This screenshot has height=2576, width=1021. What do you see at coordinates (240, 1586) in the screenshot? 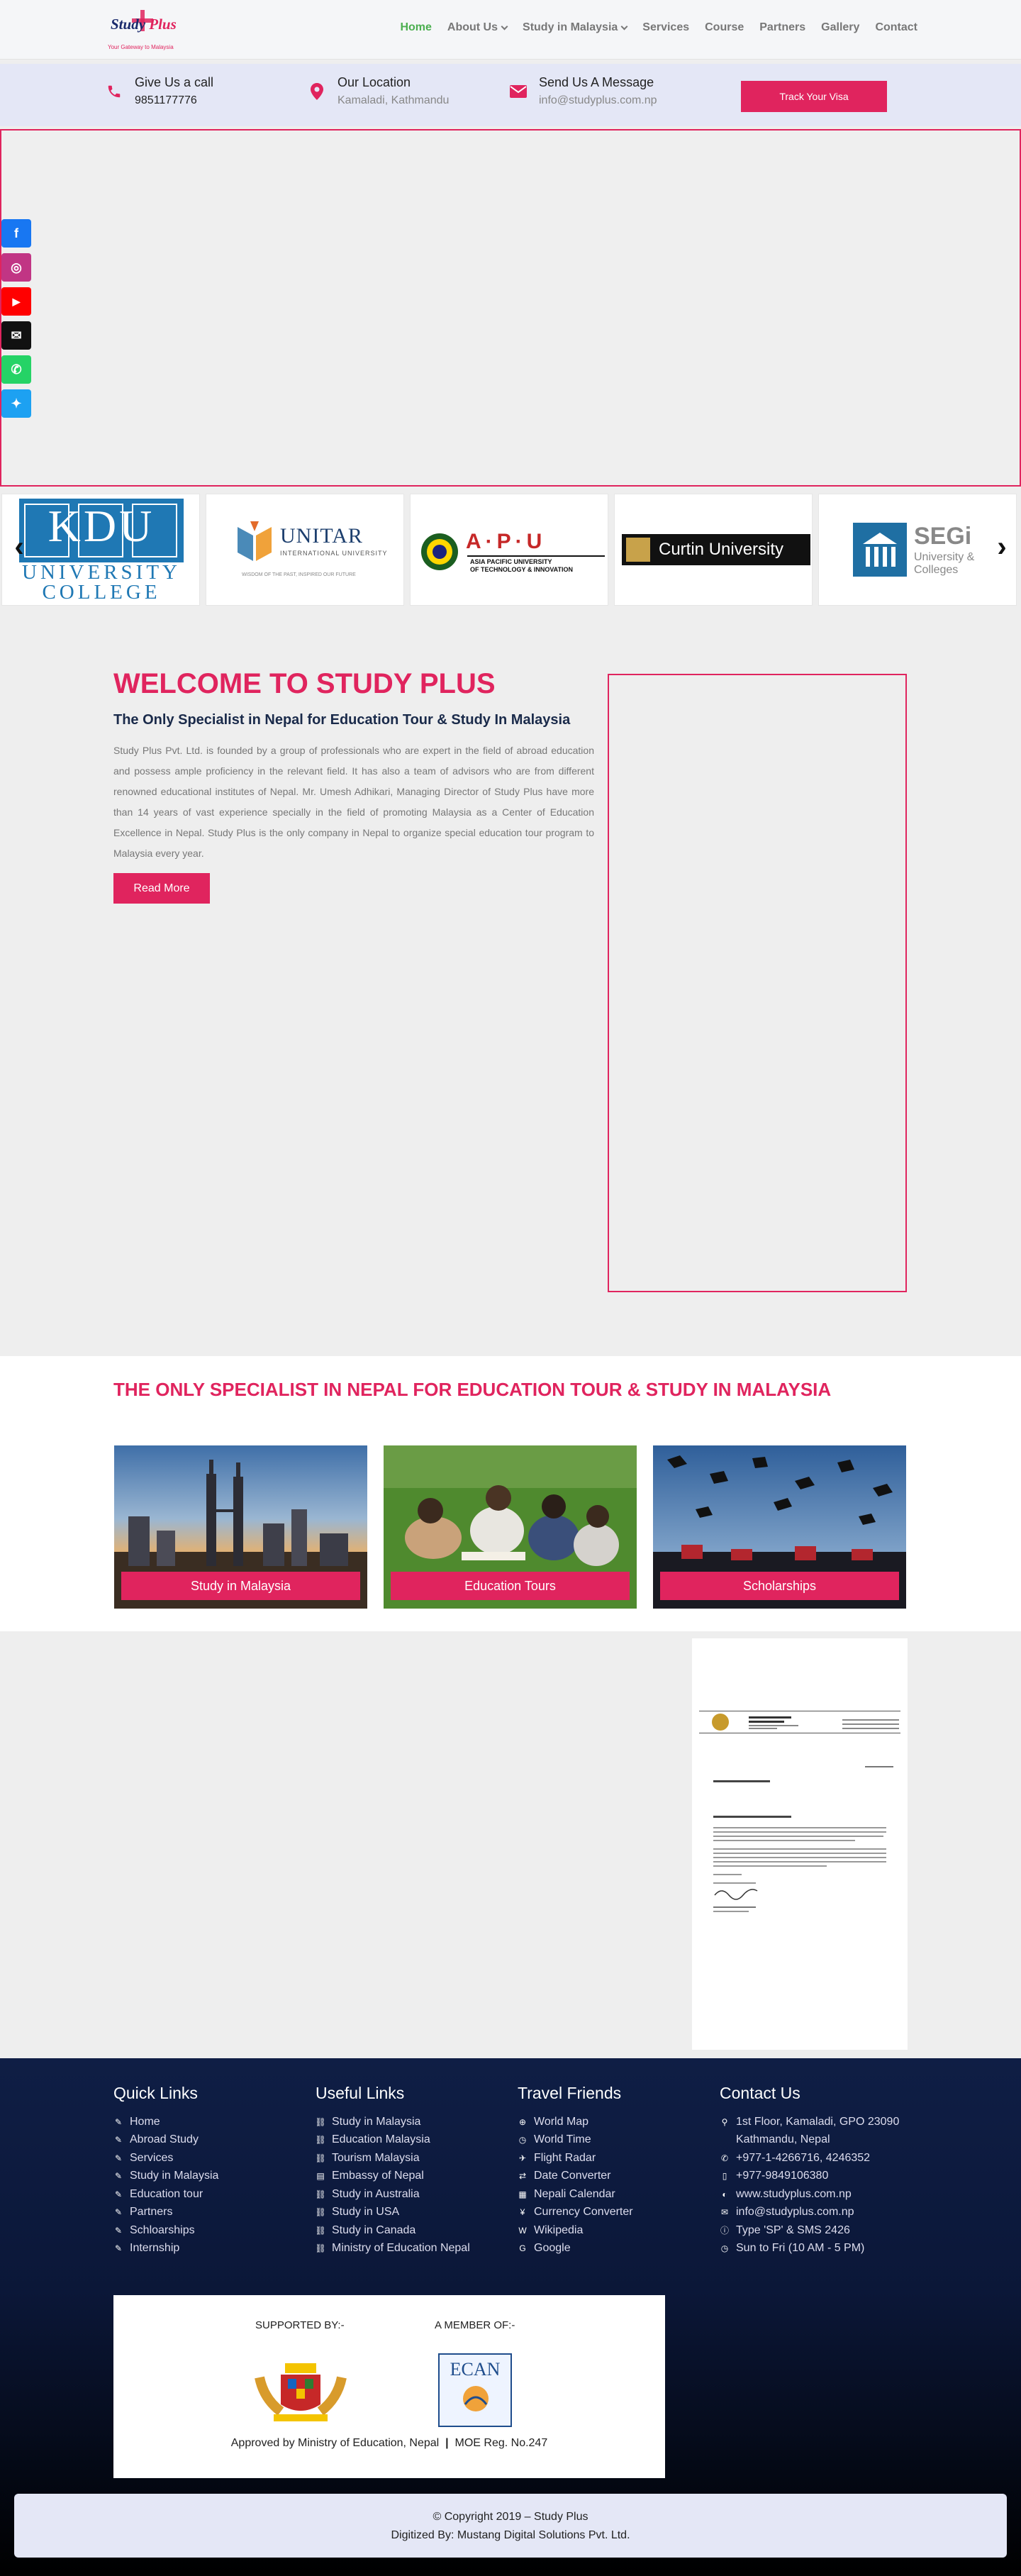
I see `card-label: Study in Malaysia` at bounding box center [240, 1586].